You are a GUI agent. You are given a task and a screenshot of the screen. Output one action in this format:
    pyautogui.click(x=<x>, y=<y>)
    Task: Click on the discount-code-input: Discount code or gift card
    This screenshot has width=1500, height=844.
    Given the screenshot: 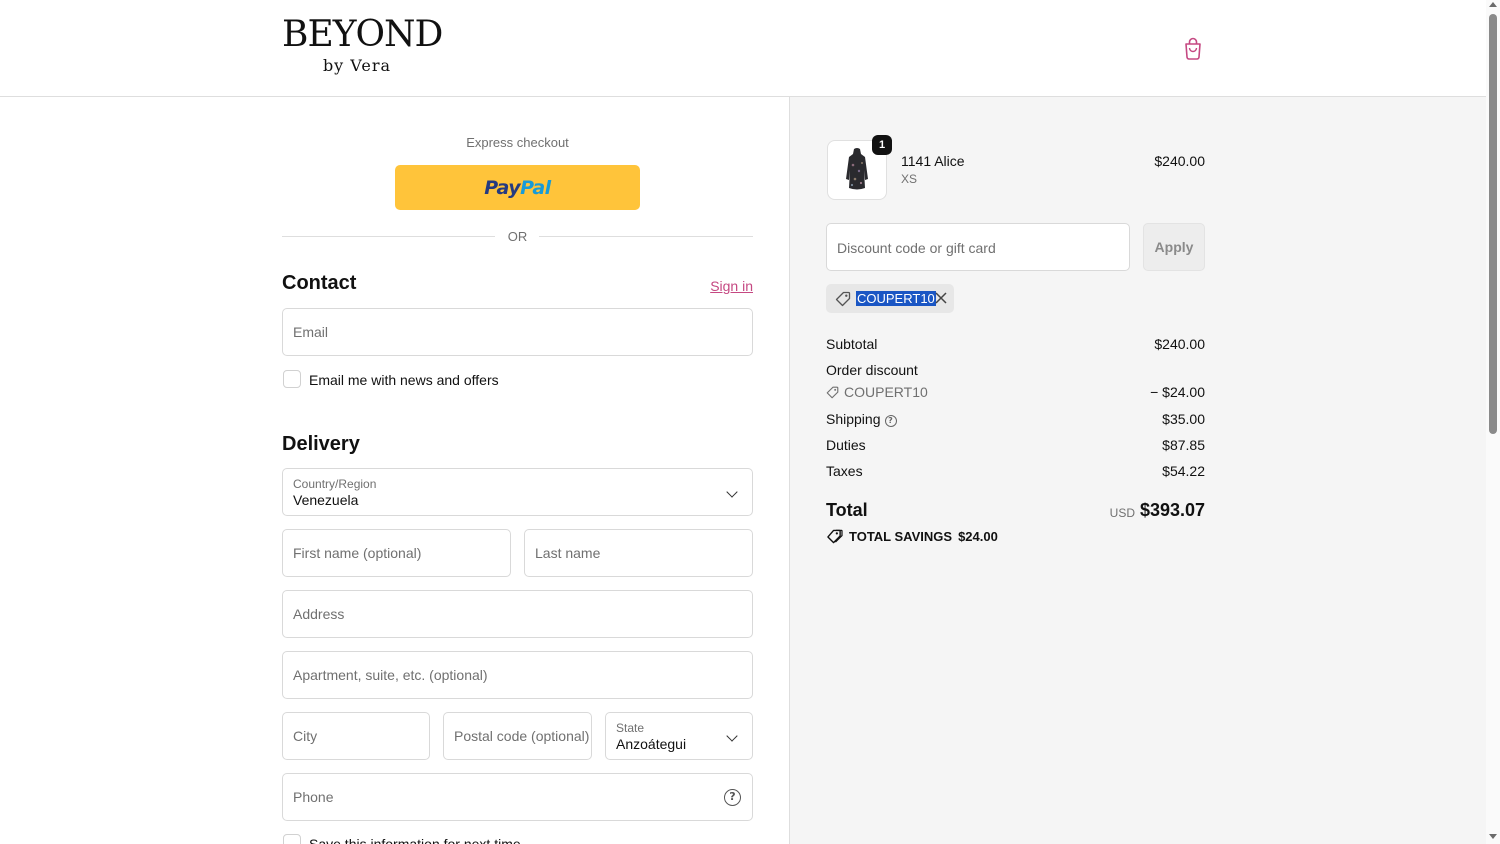 What is the action you would take?
    pyautogui.click(x=978, y=247)
    